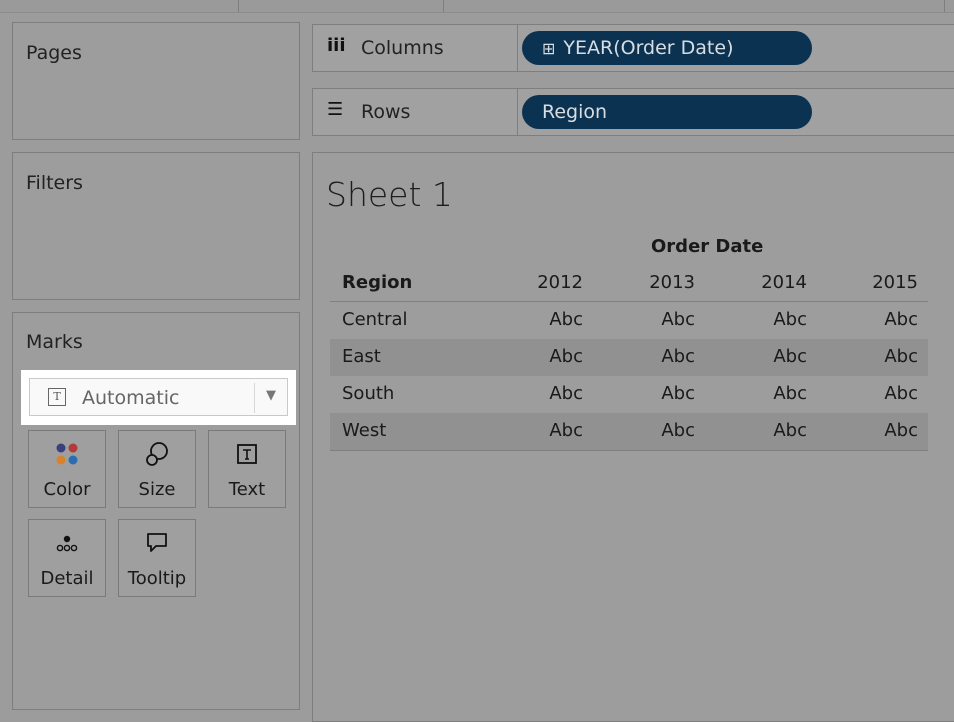 The image size is (954, 722). Describe the element at coordinates (548, 48) in the screenshot. I see `plus-box-icon: ⊞` at that location.